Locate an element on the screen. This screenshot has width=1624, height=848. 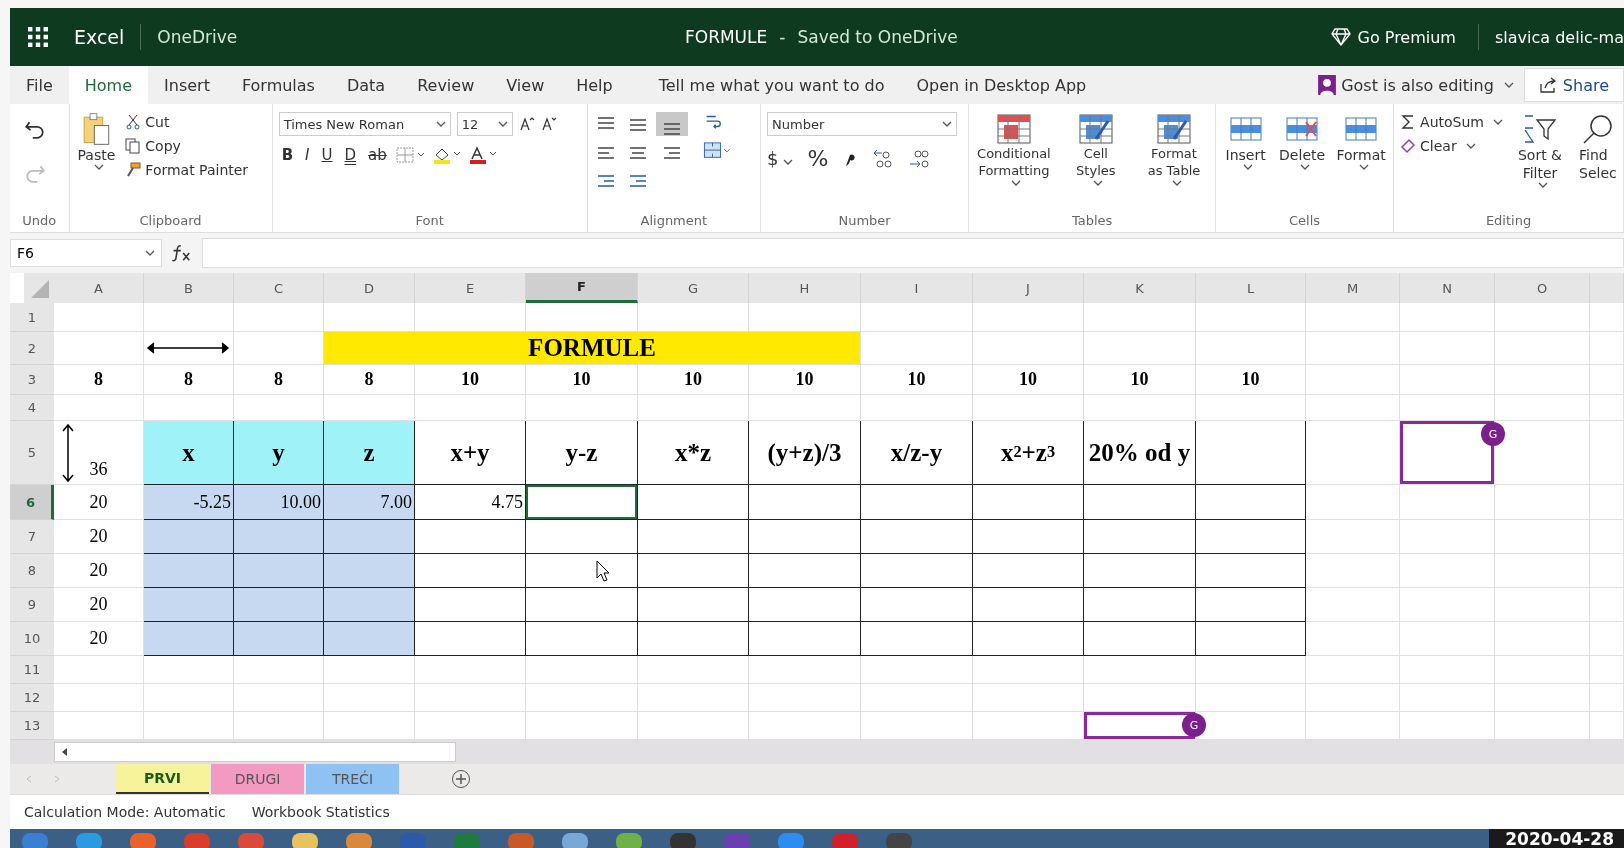
column-header: C is located at coordinates (279, 288).